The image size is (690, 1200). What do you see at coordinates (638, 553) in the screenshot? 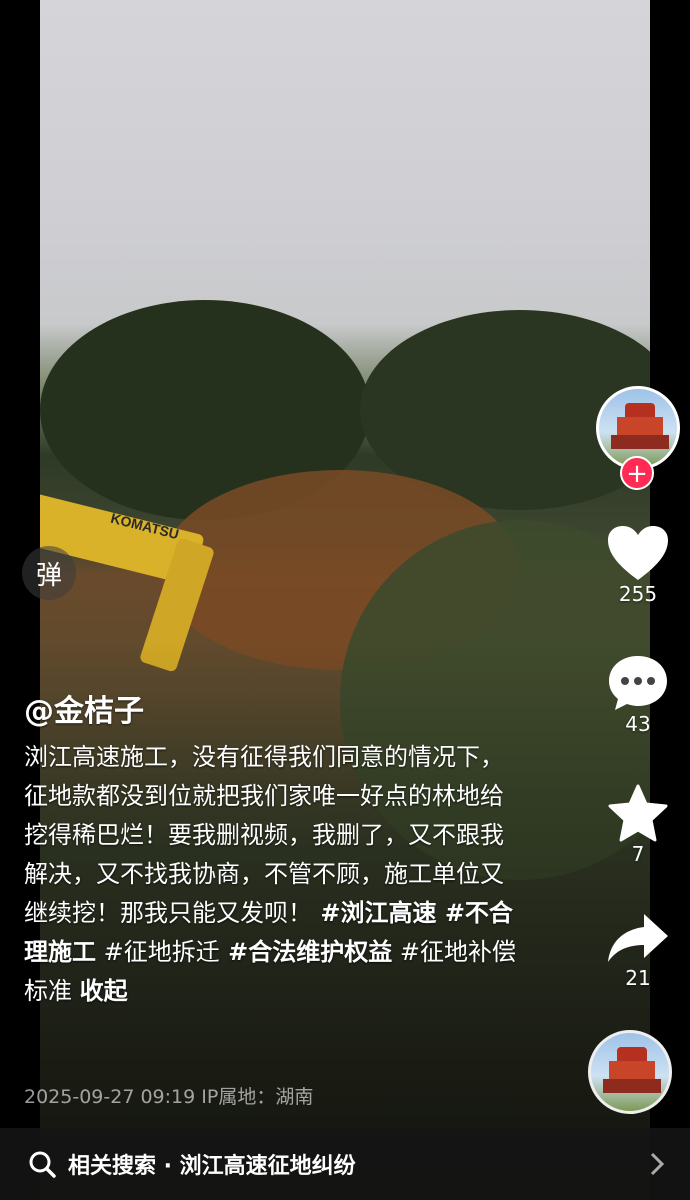
I see `heart-icon` at bounding box center [638, 553].